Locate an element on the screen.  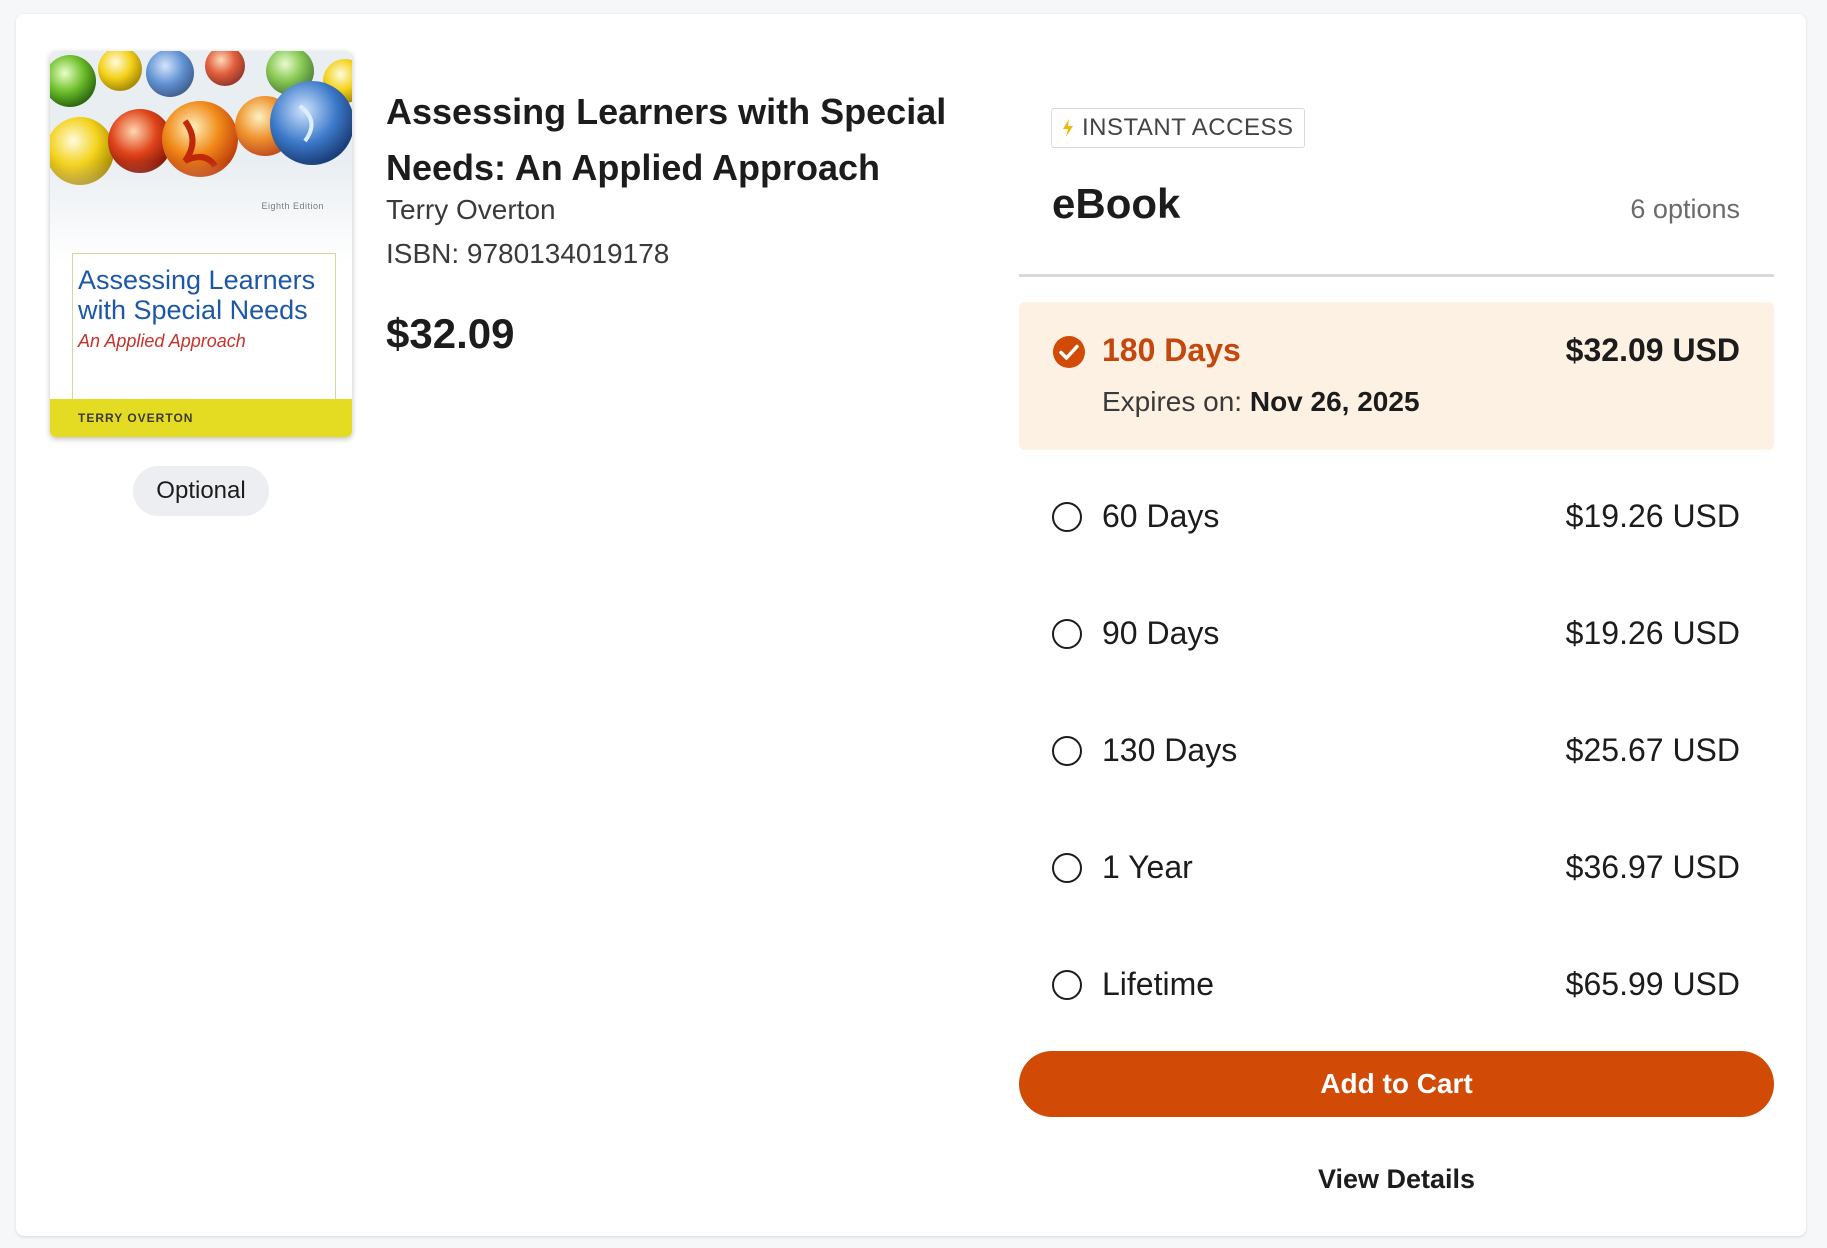
instant-access-tag: INSTANT ACCESS is located at coordinates (1178, 128).